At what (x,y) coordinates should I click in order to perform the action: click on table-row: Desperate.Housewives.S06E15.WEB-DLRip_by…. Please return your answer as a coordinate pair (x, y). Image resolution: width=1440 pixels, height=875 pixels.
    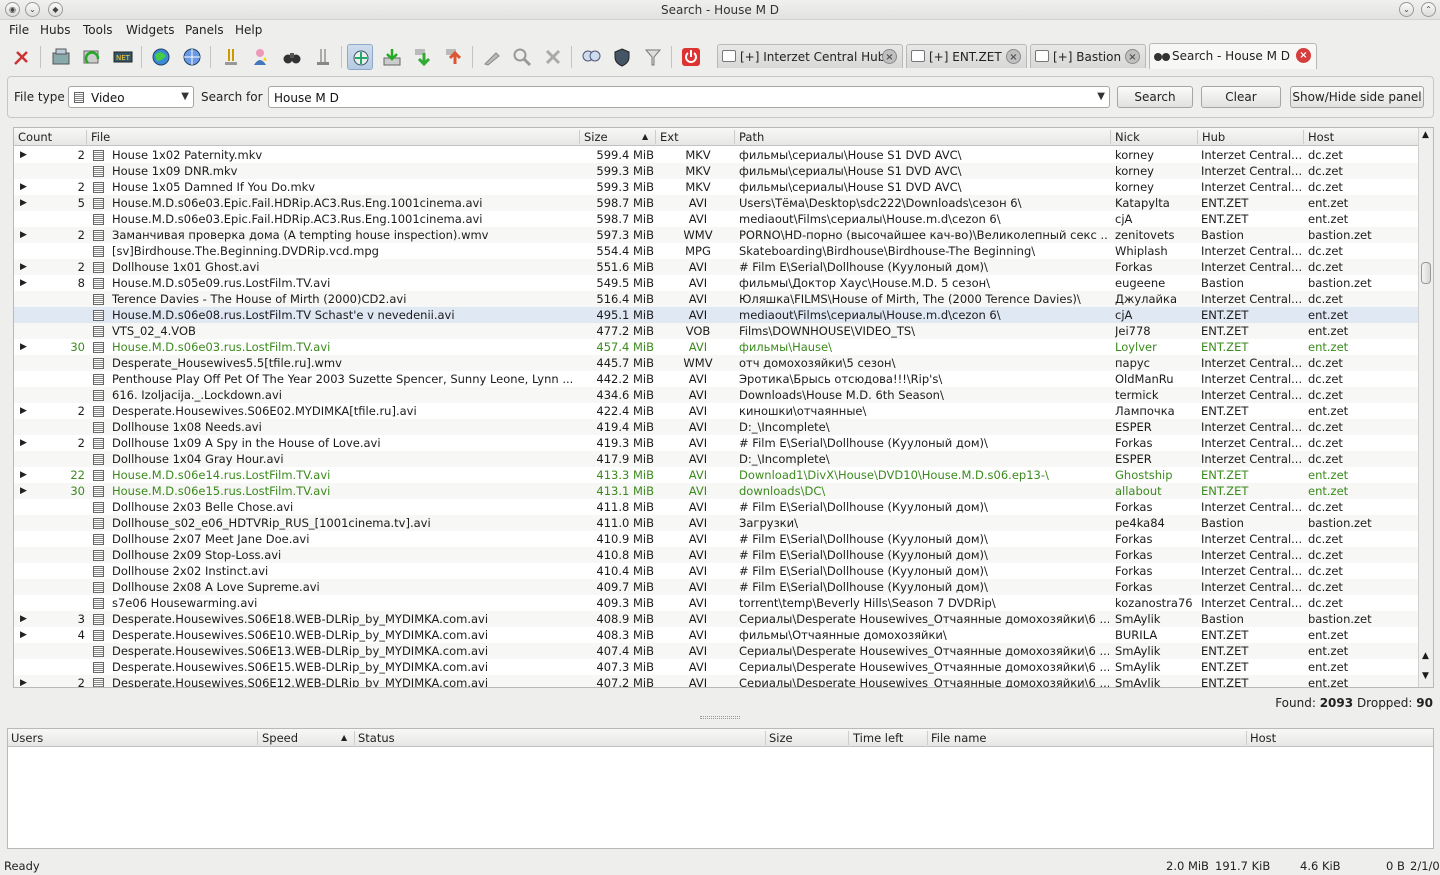
    Looking at the image, I should click on (716, 667).